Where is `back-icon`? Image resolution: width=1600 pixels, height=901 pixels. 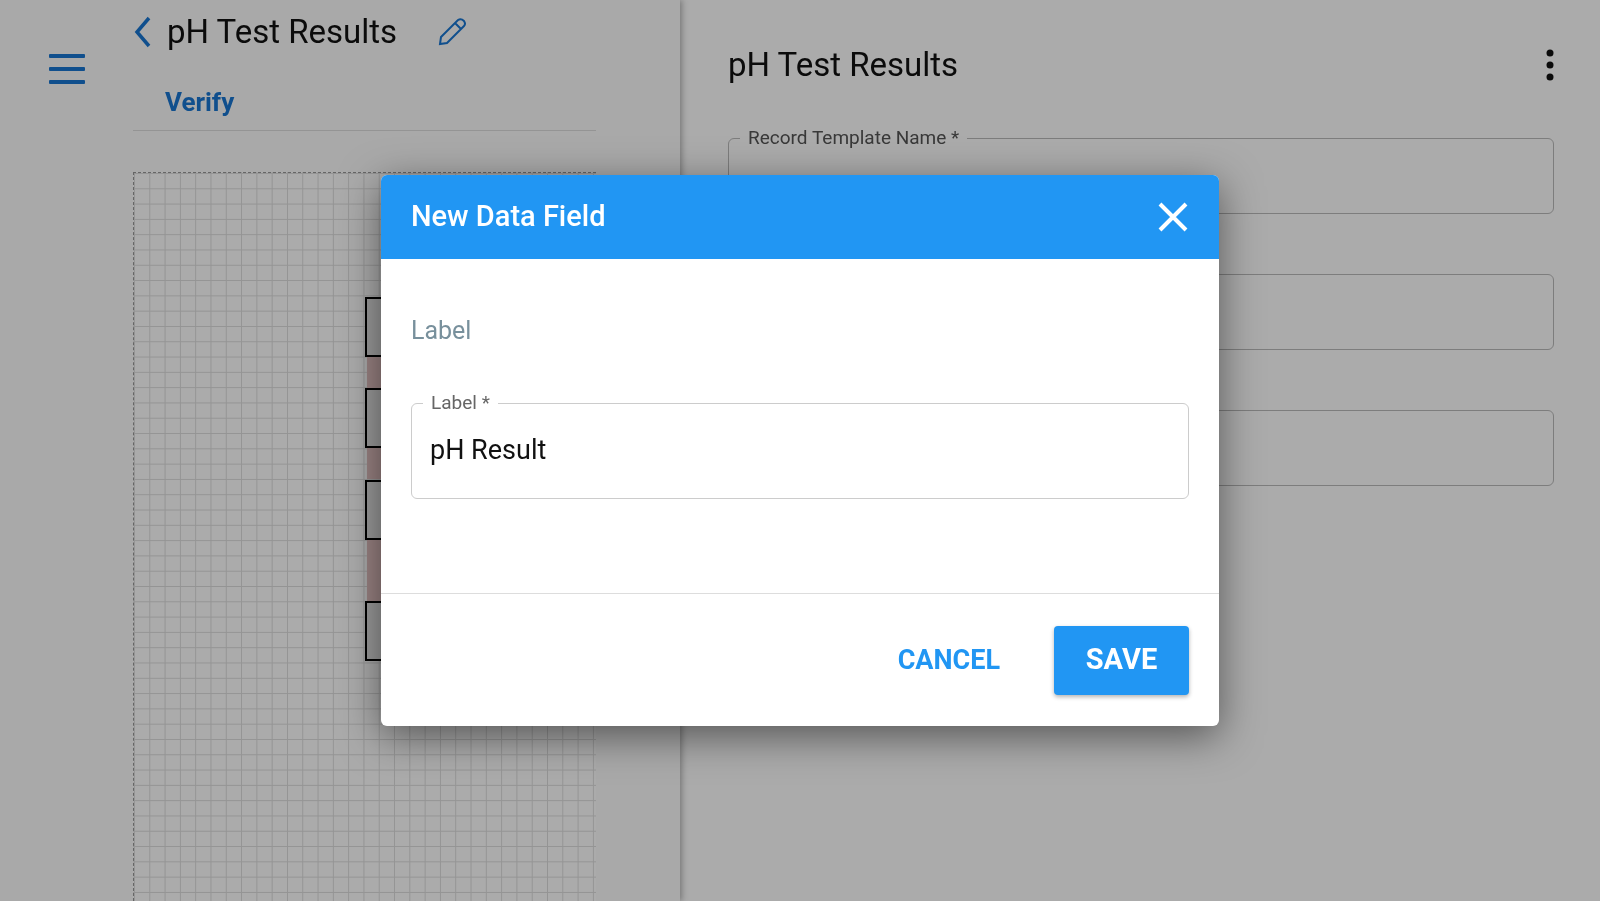
back-icon is located at coordinates (143, 32).